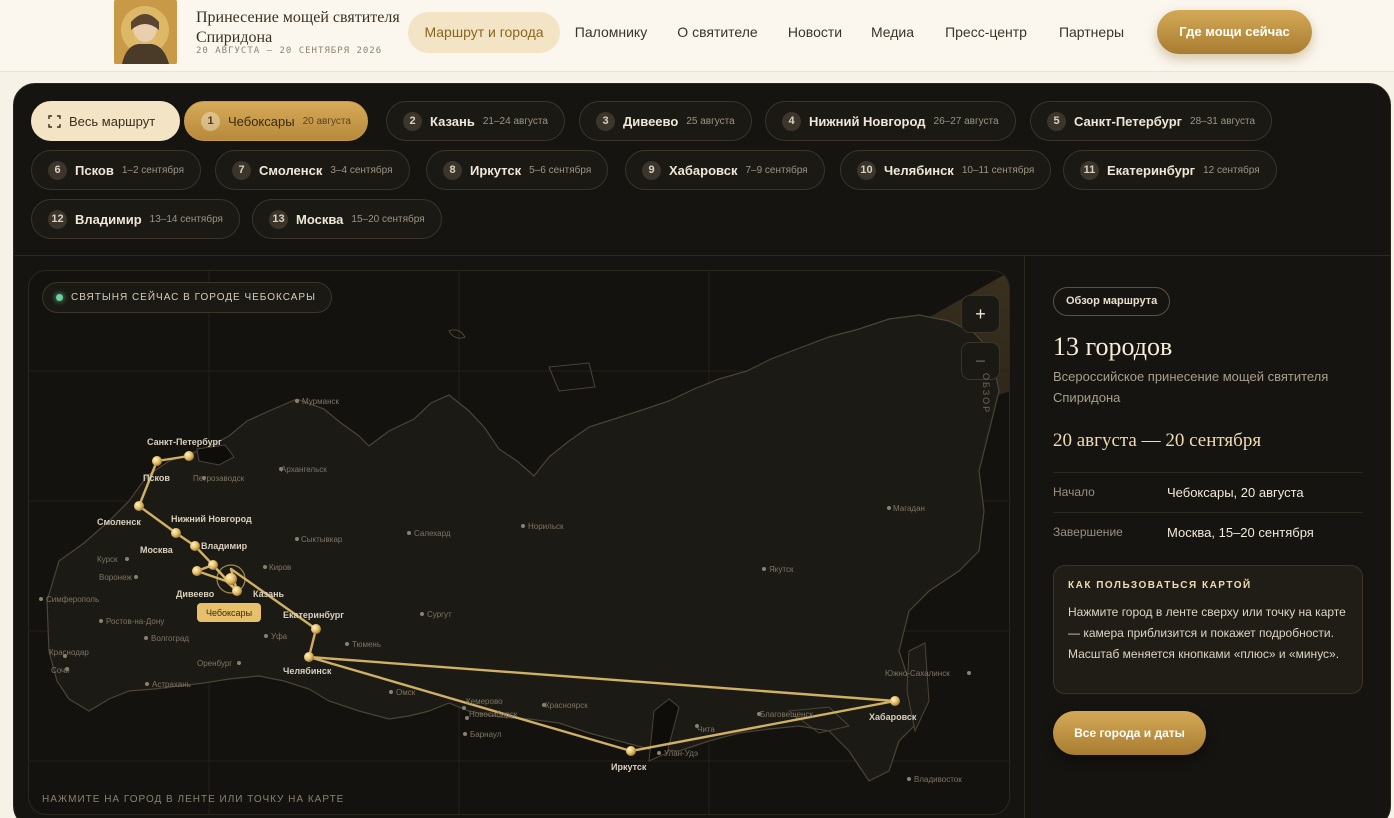 This screenshot has width=1394, height=818. Describe the element at coordinates (717, 32) in the screenshot. I see `nav-about-saint: О святителе` at that location.